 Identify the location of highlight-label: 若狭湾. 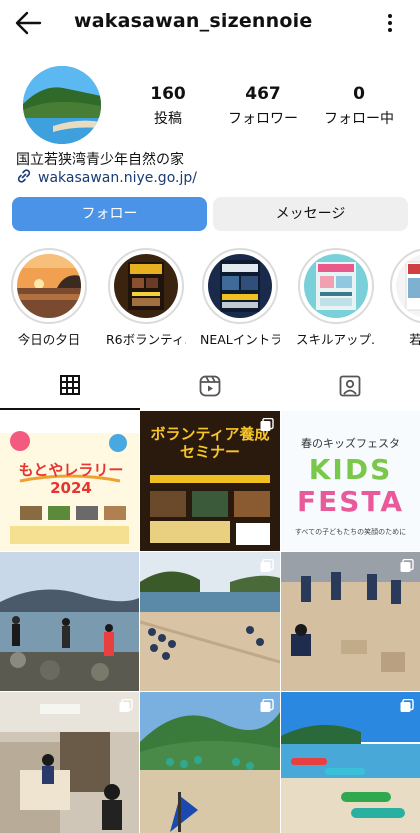
(414, 339).